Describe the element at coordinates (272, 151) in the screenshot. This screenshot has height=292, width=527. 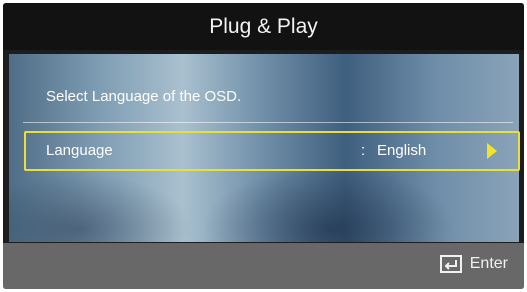
I see `language-setting-row: Language : English` at that location.